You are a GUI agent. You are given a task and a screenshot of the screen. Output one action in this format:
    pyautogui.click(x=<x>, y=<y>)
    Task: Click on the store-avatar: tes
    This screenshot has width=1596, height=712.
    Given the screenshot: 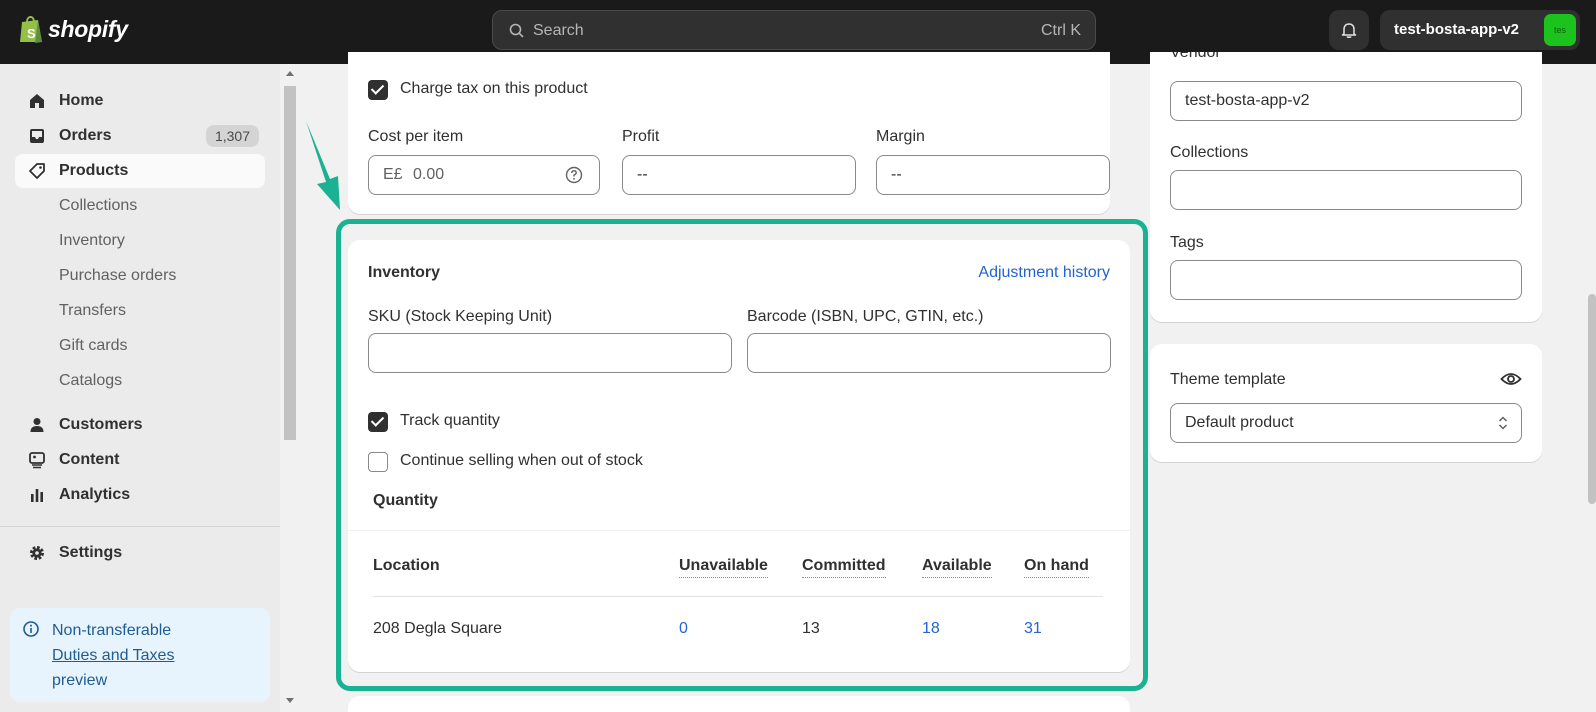 What is the action you would take?
    pyautogui.click(x=1560, y=30)
    